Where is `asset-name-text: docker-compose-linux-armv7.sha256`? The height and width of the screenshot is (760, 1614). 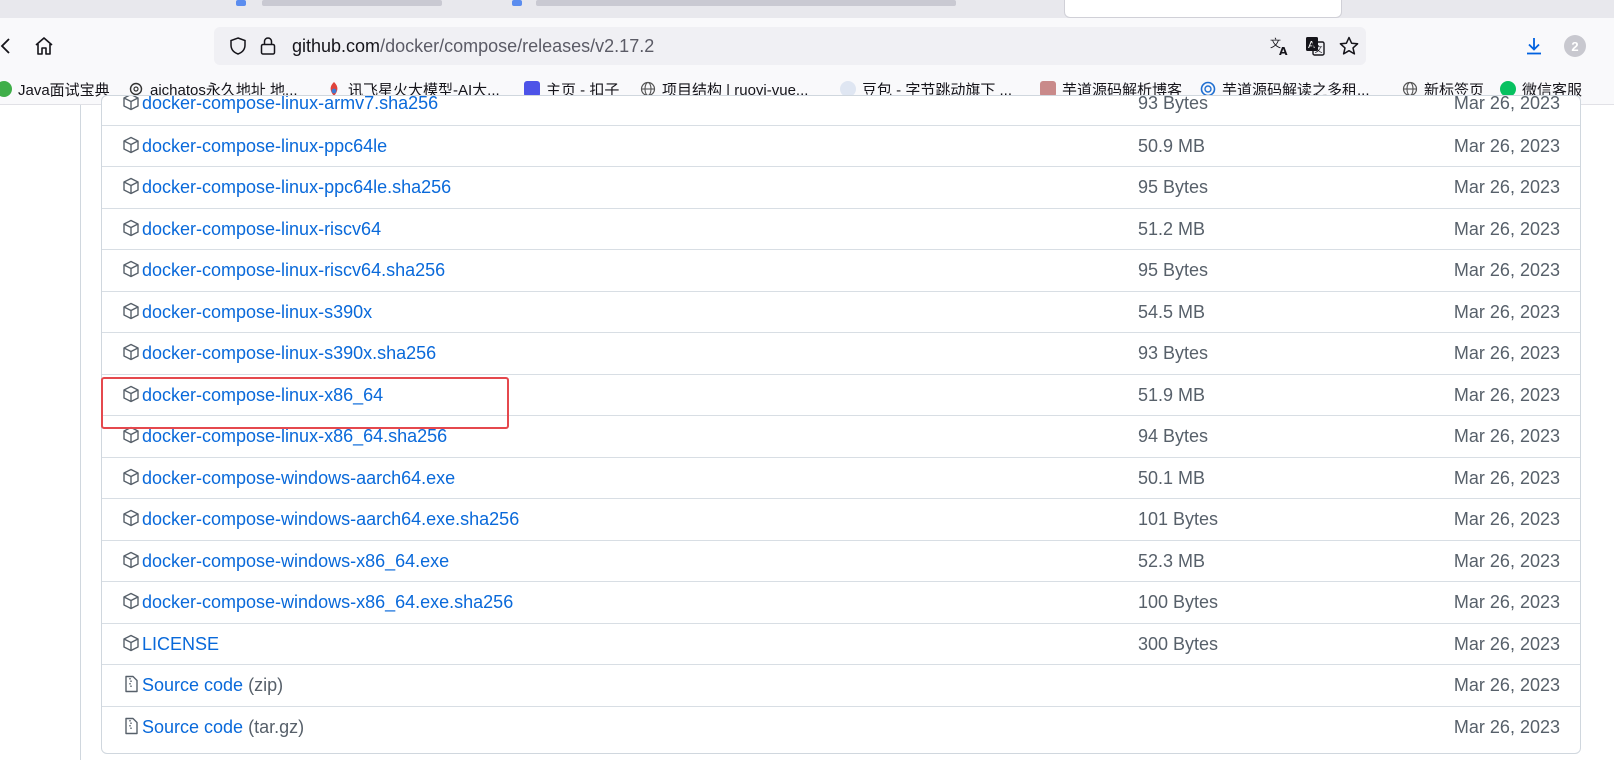
asset-name-text: docker-compose-linux-armv7.sha256 is located at coordinates (290, 104).